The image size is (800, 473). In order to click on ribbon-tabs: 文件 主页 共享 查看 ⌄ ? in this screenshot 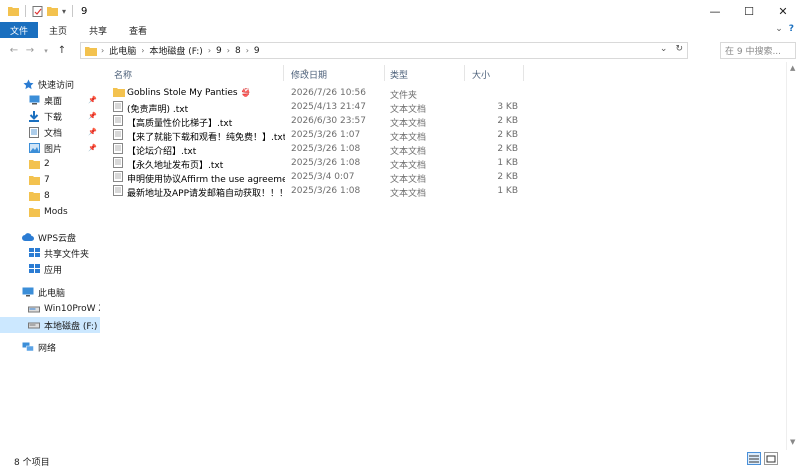, I will do `click(400, 30)`.